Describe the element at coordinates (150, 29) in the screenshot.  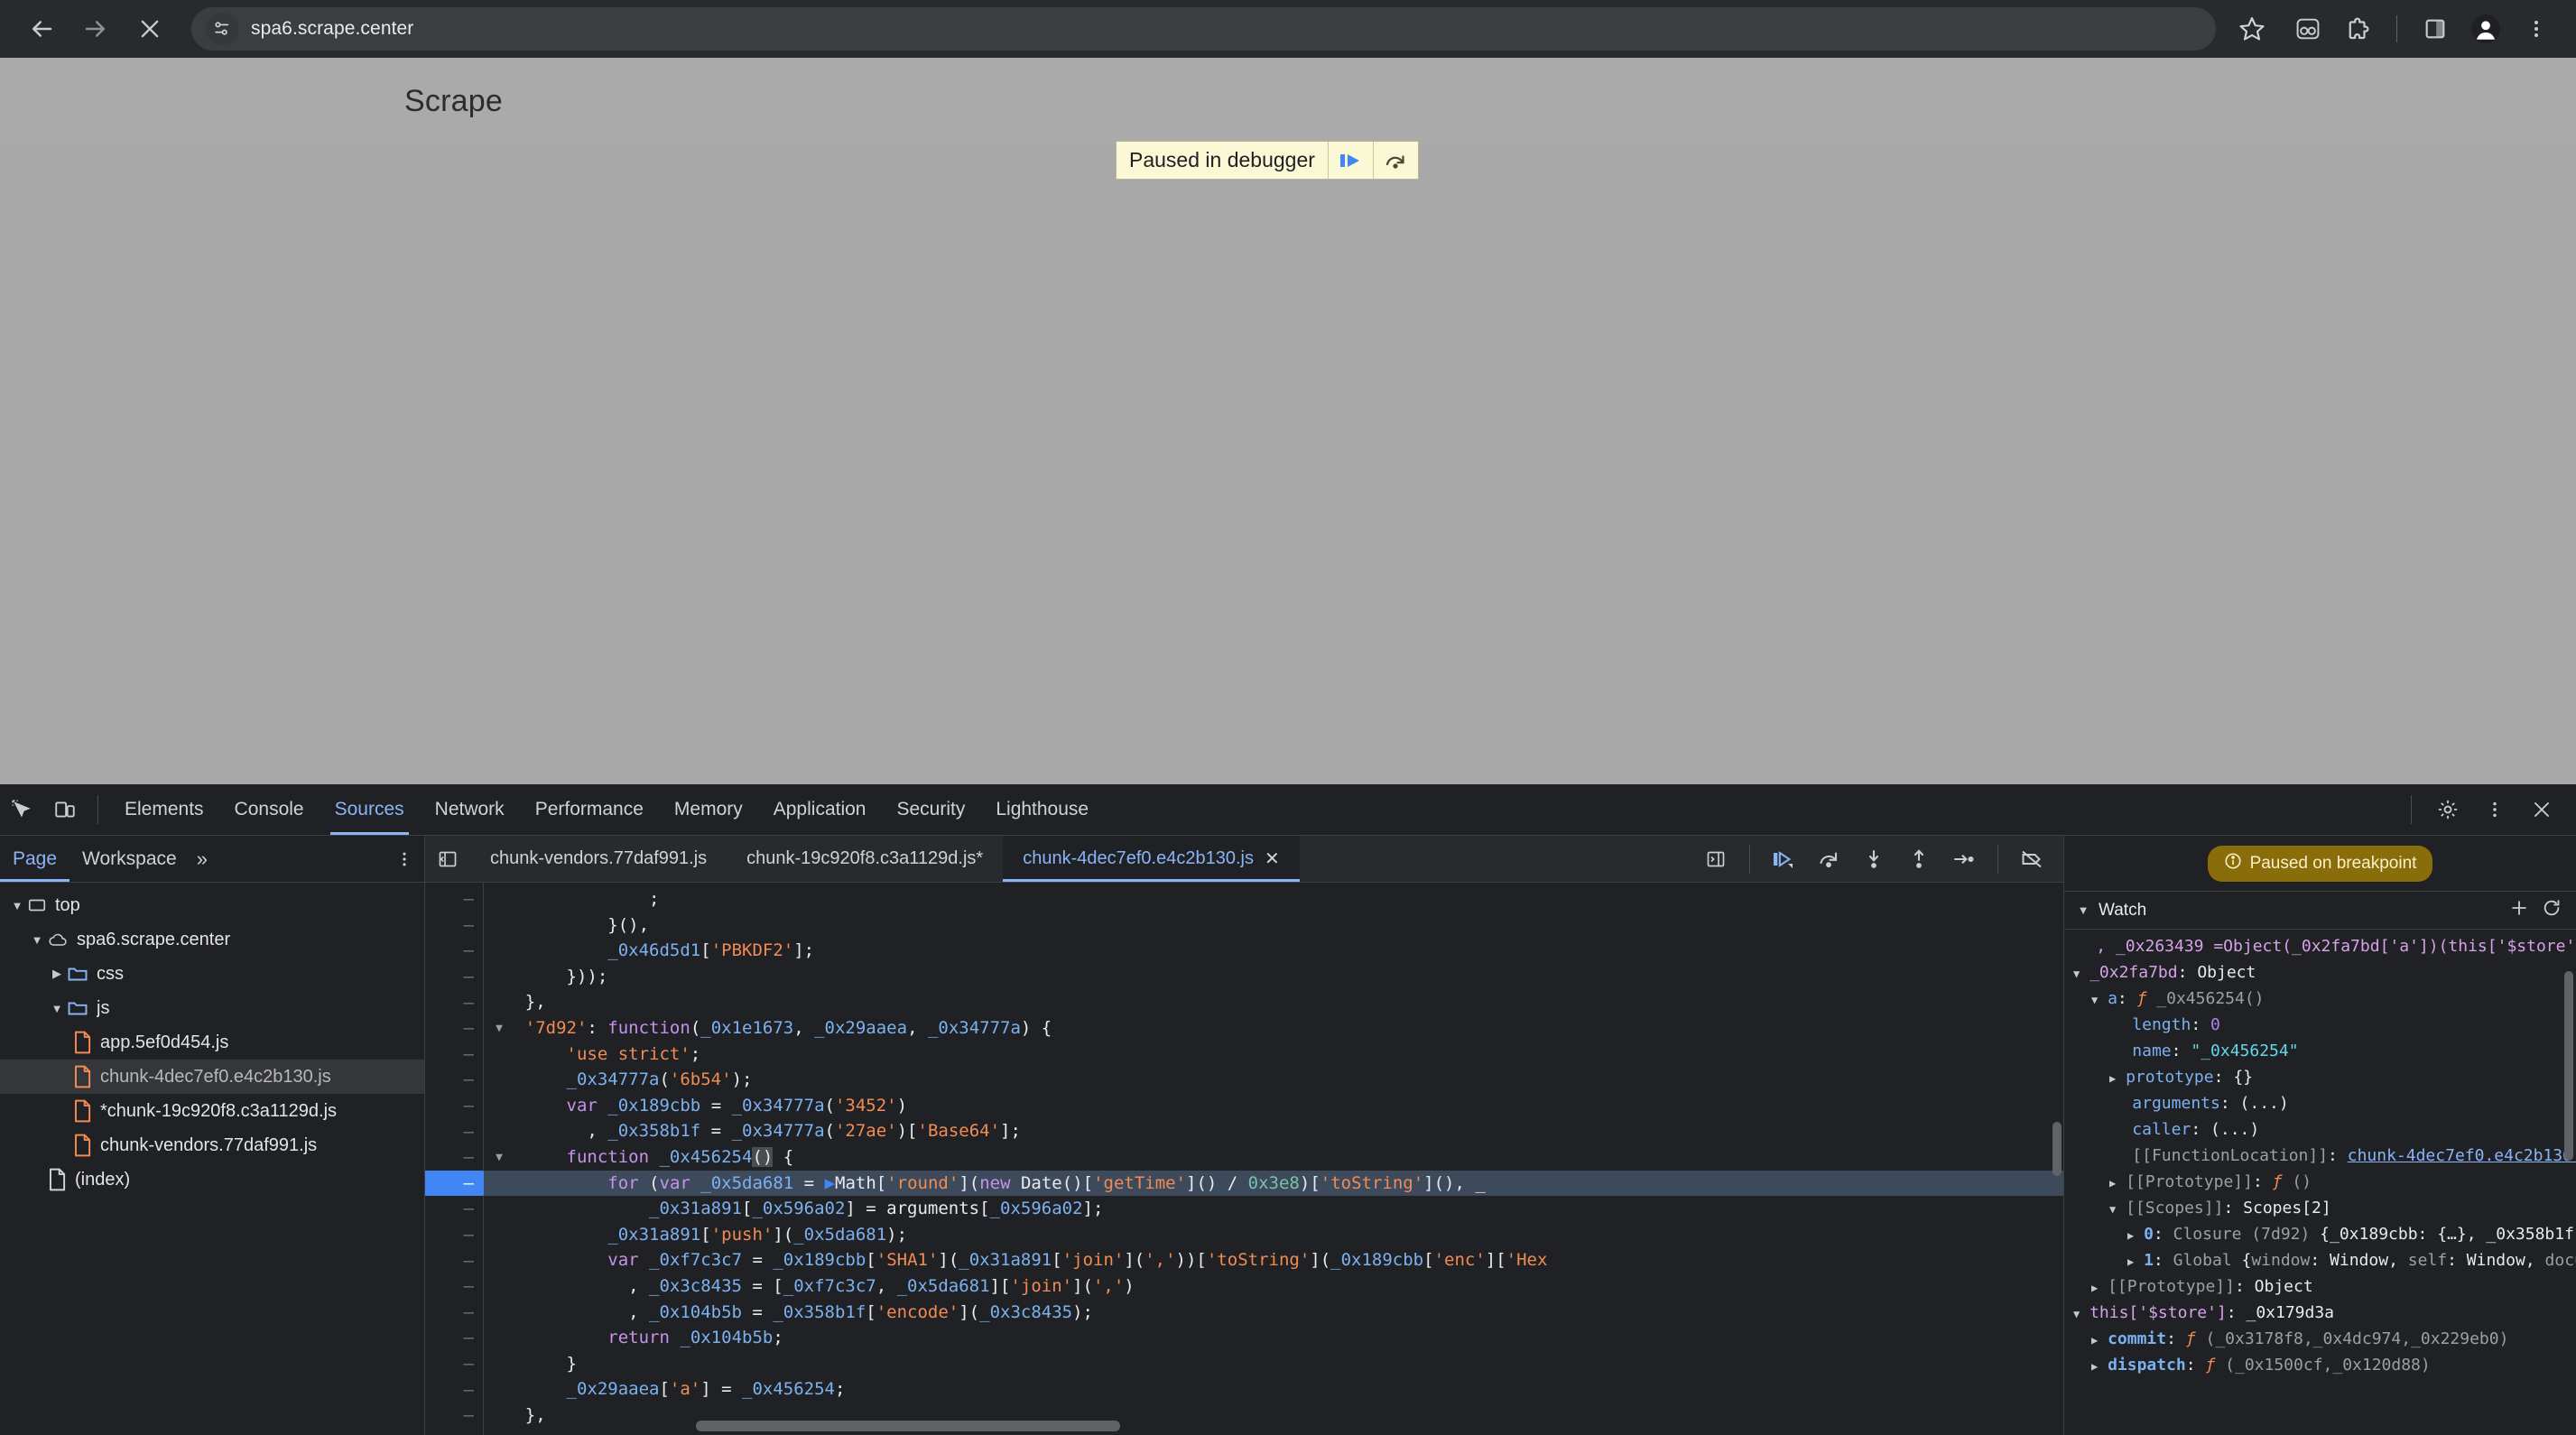
I see `stop-loading-button` at that location.